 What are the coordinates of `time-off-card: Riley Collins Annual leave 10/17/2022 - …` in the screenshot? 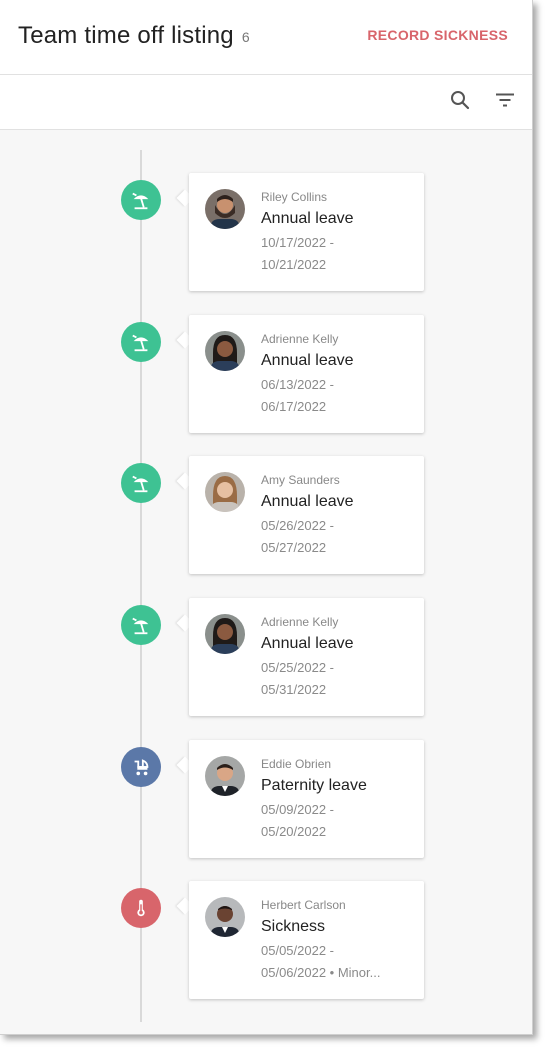 It's located at (306, 232).